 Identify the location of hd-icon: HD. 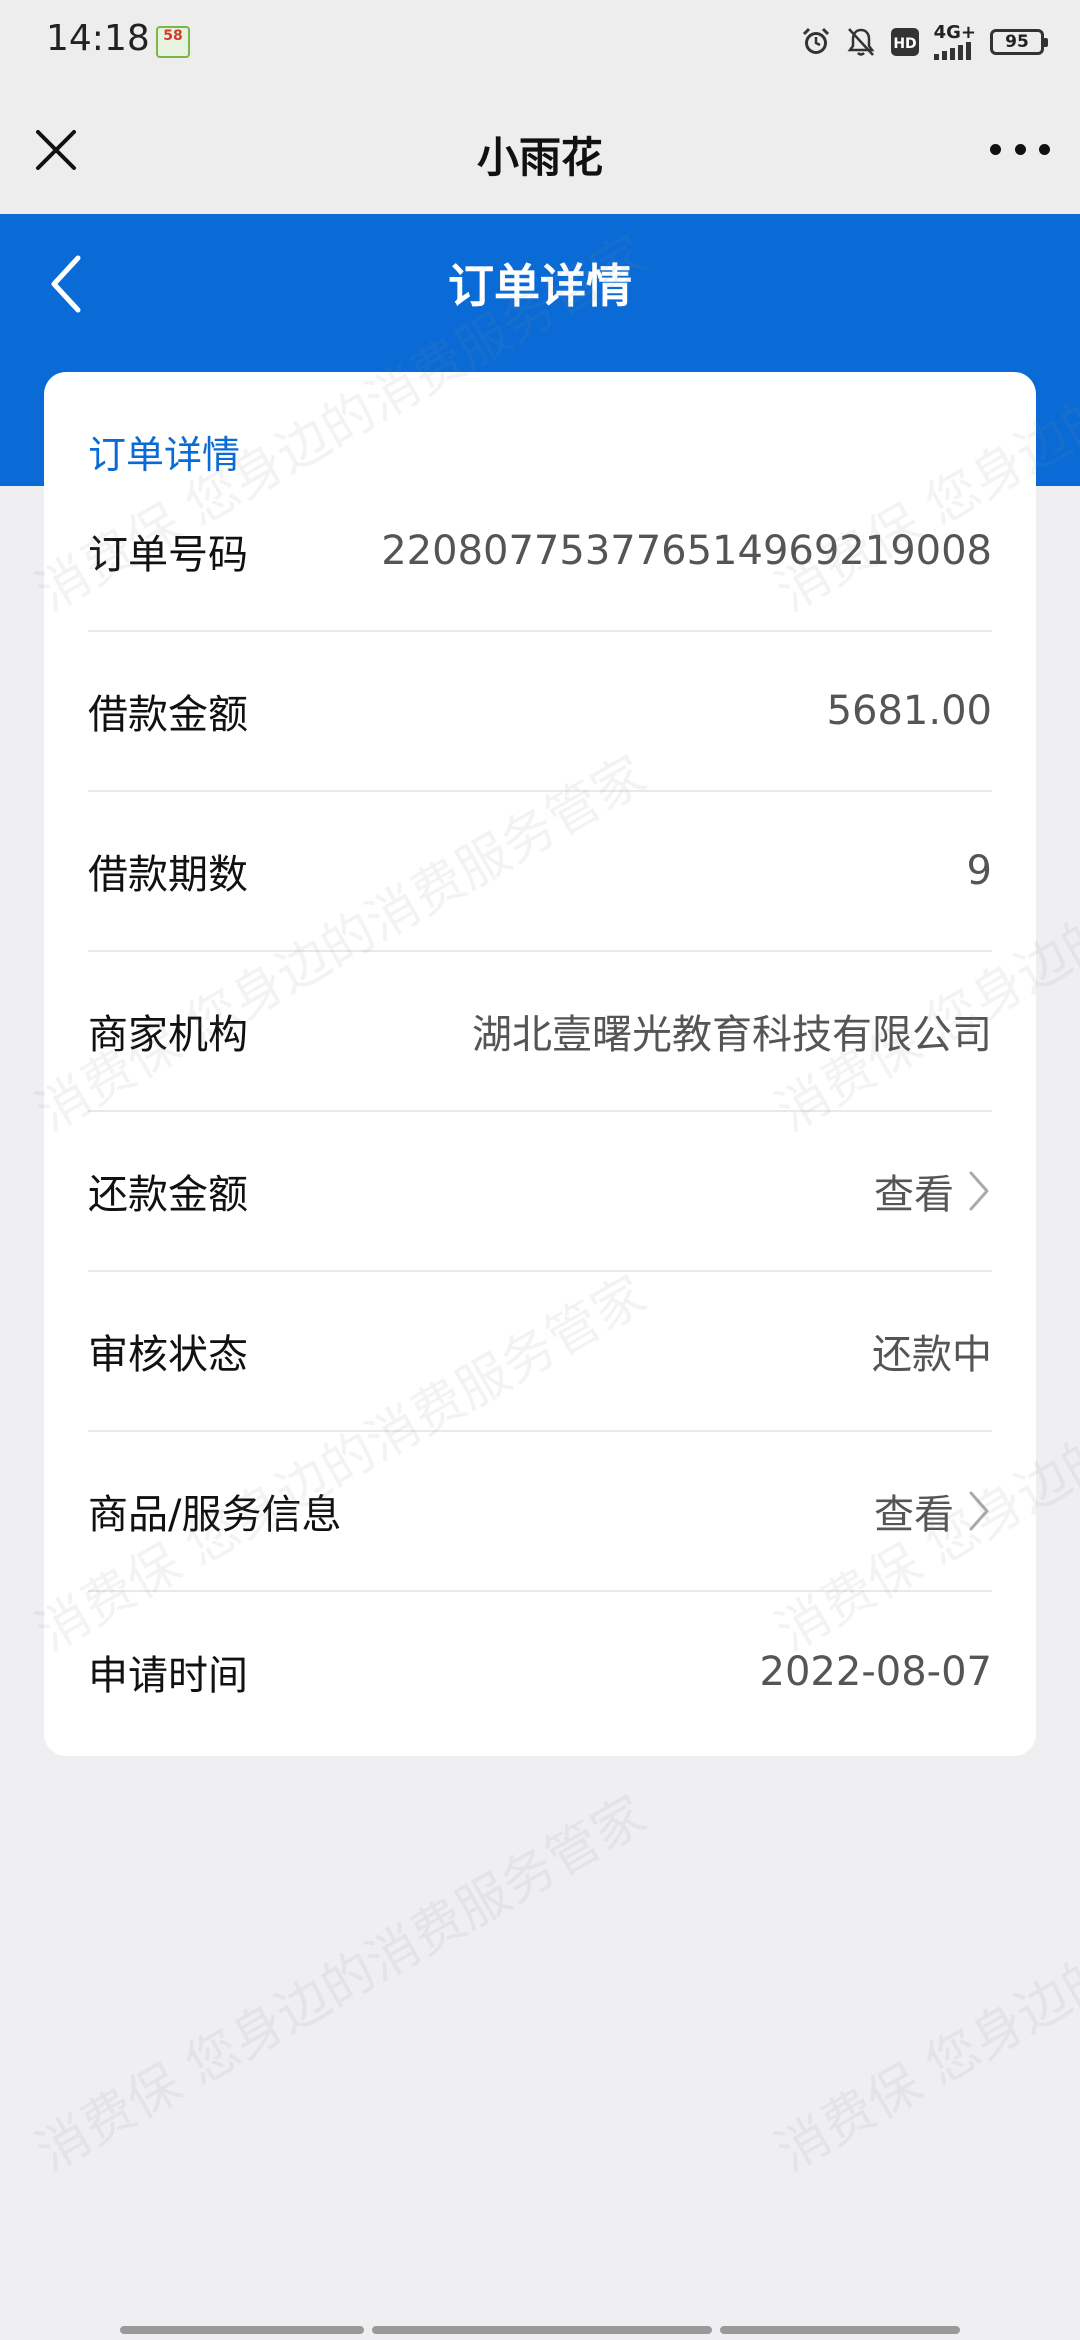
(904, 42).